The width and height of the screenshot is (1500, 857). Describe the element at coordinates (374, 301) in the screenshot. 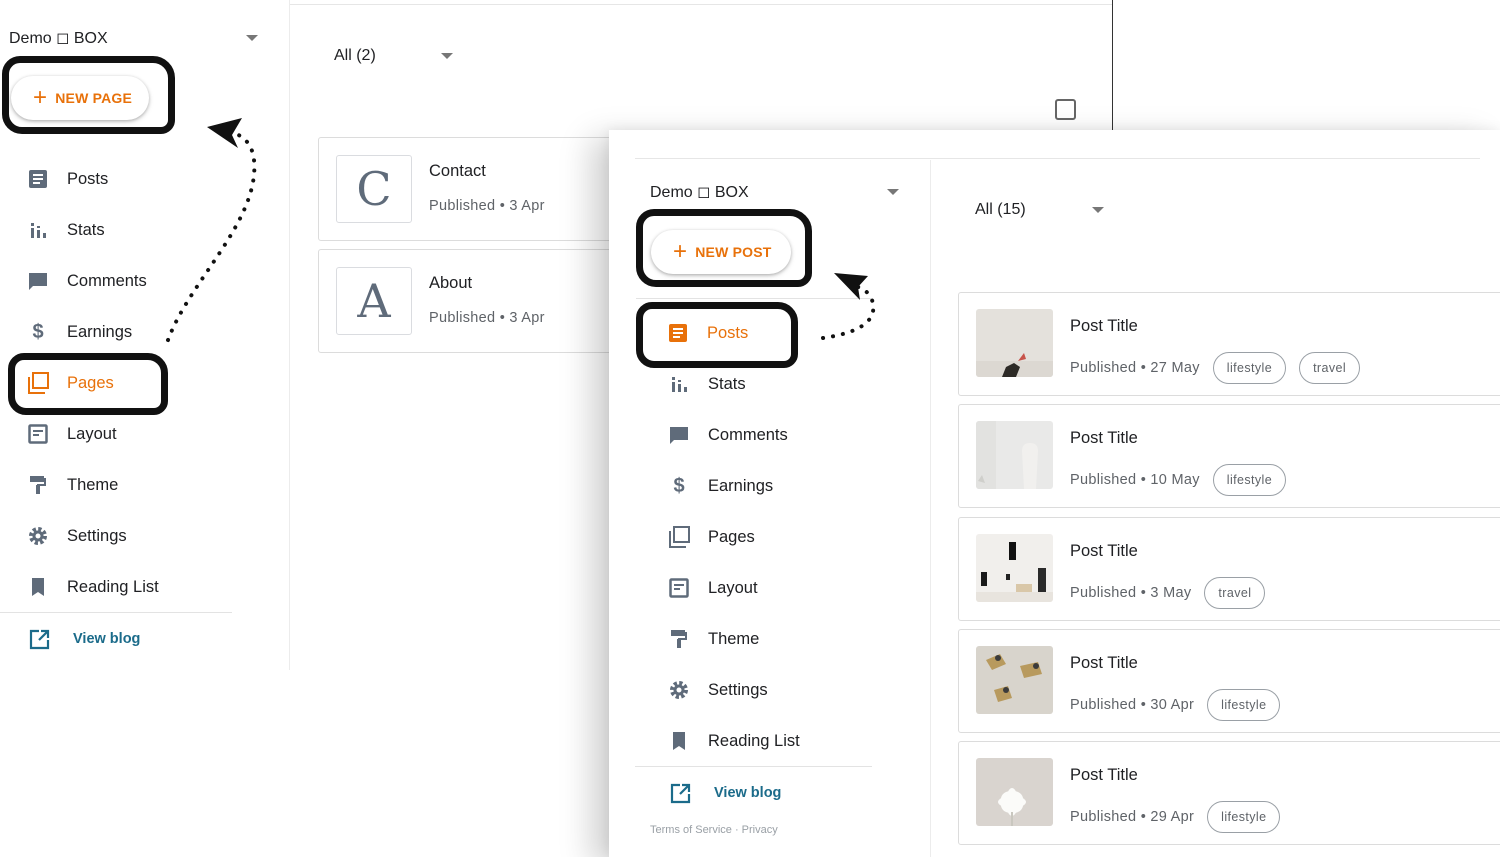

I see `page-avatar: A` at that location.